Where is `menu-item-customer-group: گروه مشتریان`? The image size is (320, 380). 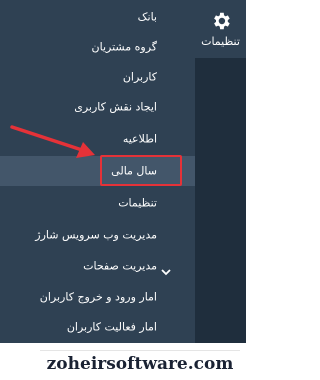
menu-item-customer-group: گروه مشتریان is located at coordinates (97, 47).